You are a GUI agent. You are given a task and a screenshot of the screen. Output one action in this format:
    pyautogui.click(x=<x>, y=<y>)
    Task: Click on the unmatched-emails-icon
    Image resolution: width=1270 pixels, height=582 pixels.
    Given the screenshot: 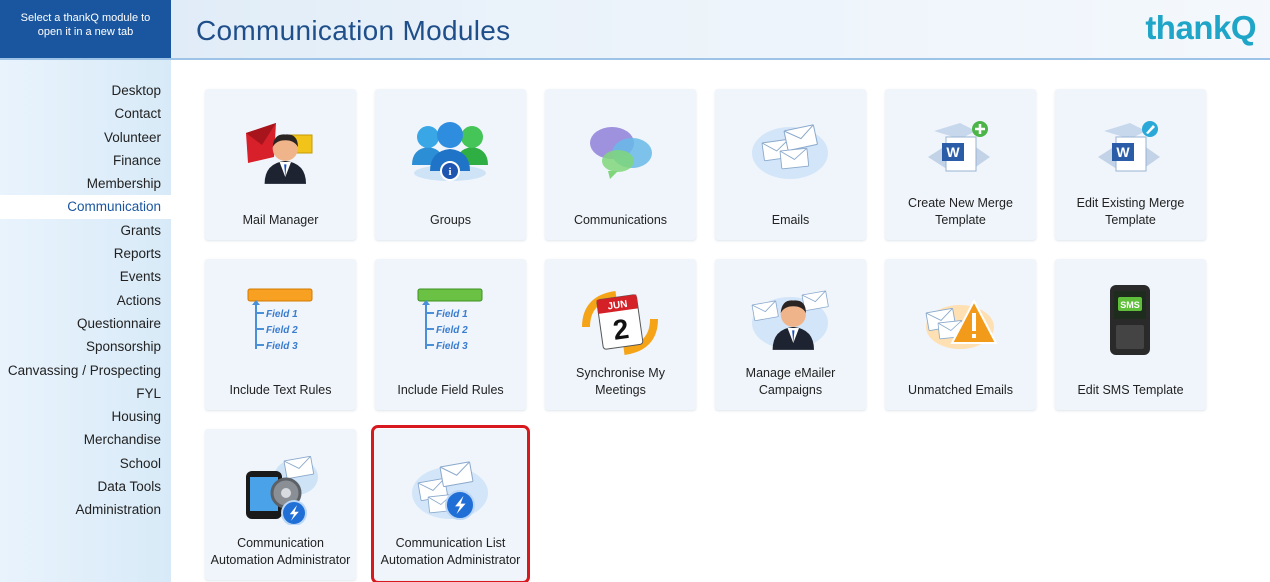 What is the action you would take?
    pyautogui.click(x=960, y=319)
    